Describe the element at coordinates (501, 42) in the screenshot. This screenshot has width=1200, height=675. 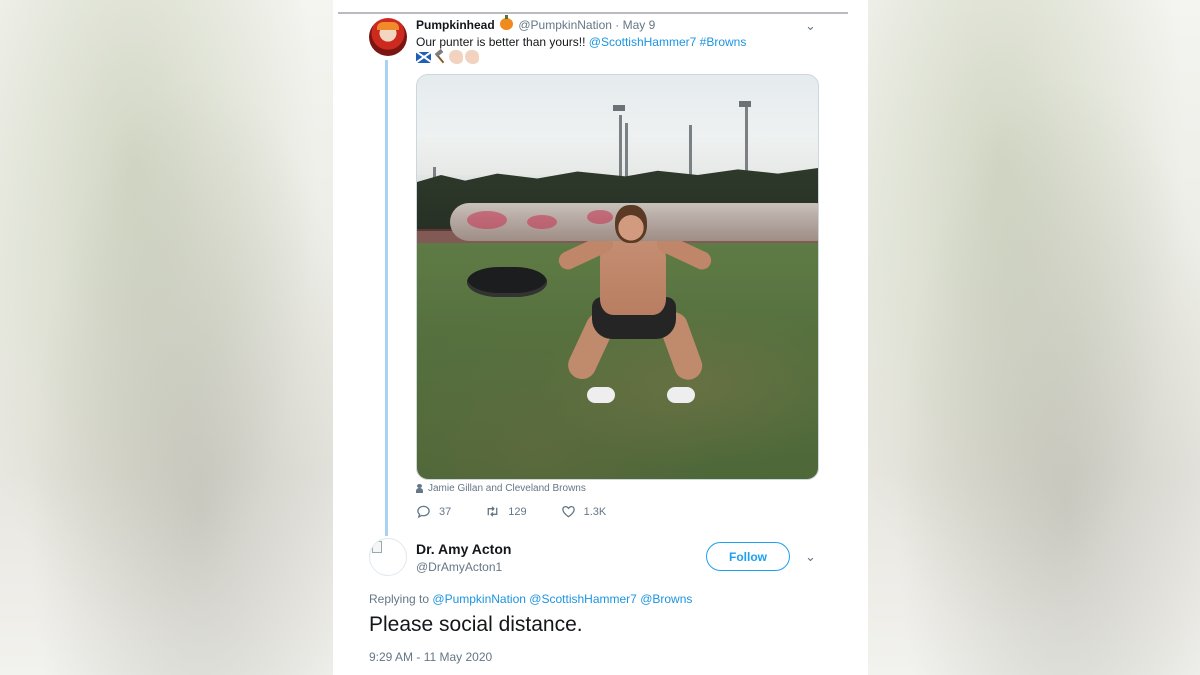
I see `tweet-text-main: Our punter is better than yours!!` at that location.